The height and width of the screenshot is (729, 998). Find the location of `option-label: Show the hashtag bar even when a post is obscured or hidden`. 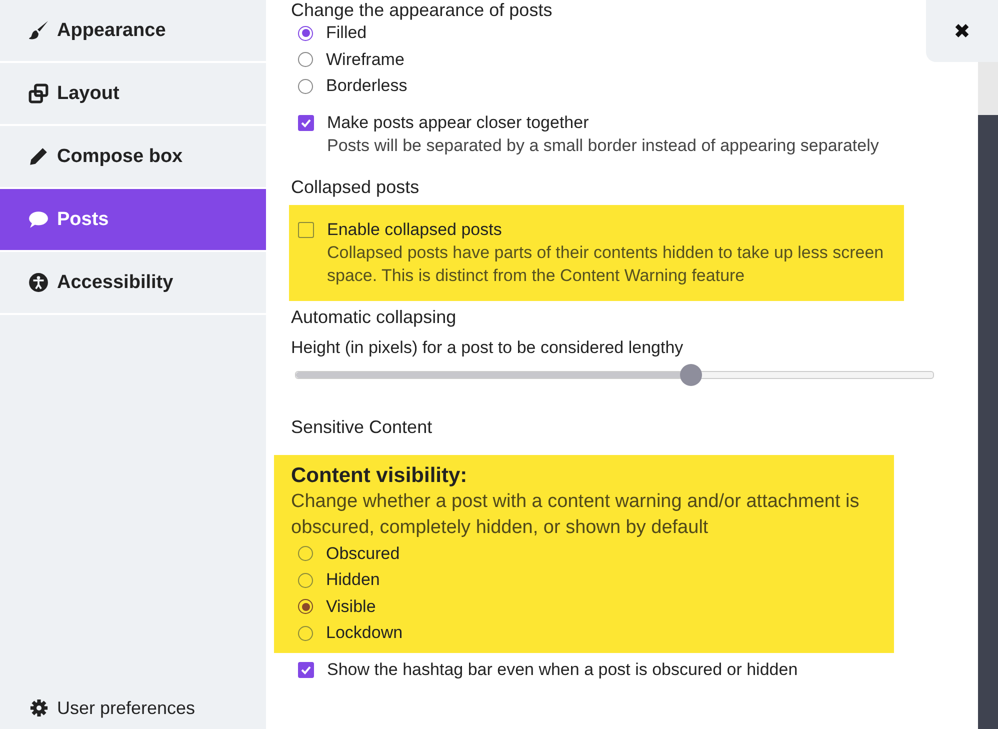

option-label: Show the hashtag bar even when a post is obscured or hidden is located at coordinates (562, 669).